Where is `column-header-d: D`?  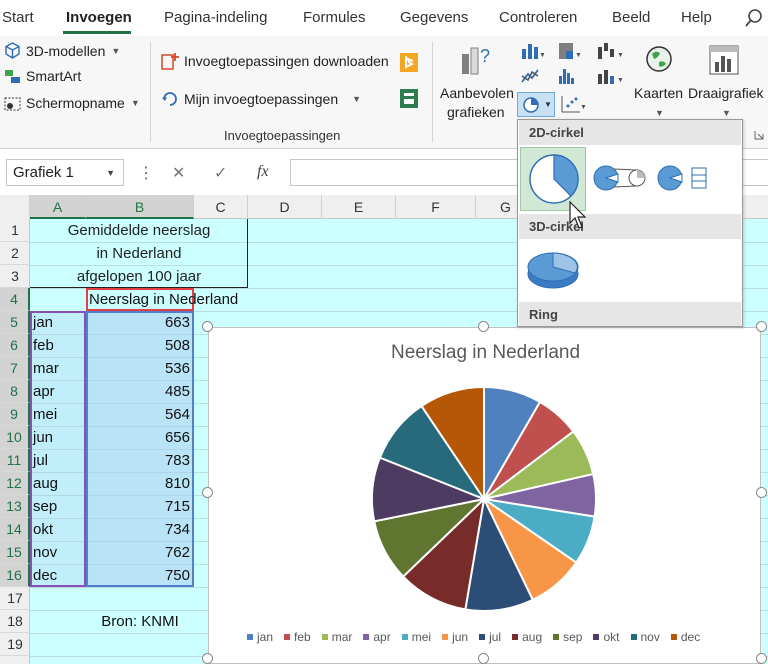
column-header-d: D is located at coordinates (285, 207).